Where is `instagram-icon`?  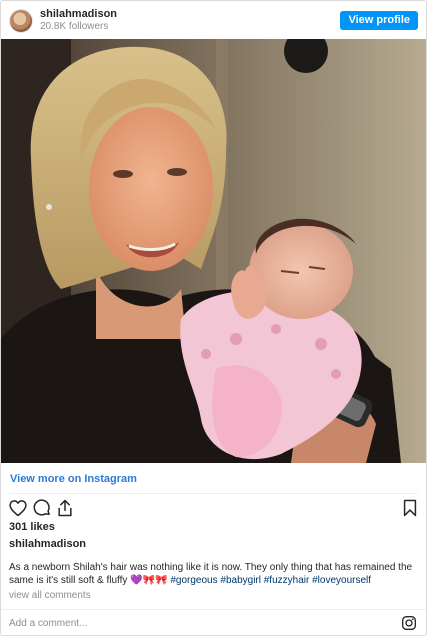 instagram-icon is located at coordinates (409, 623).